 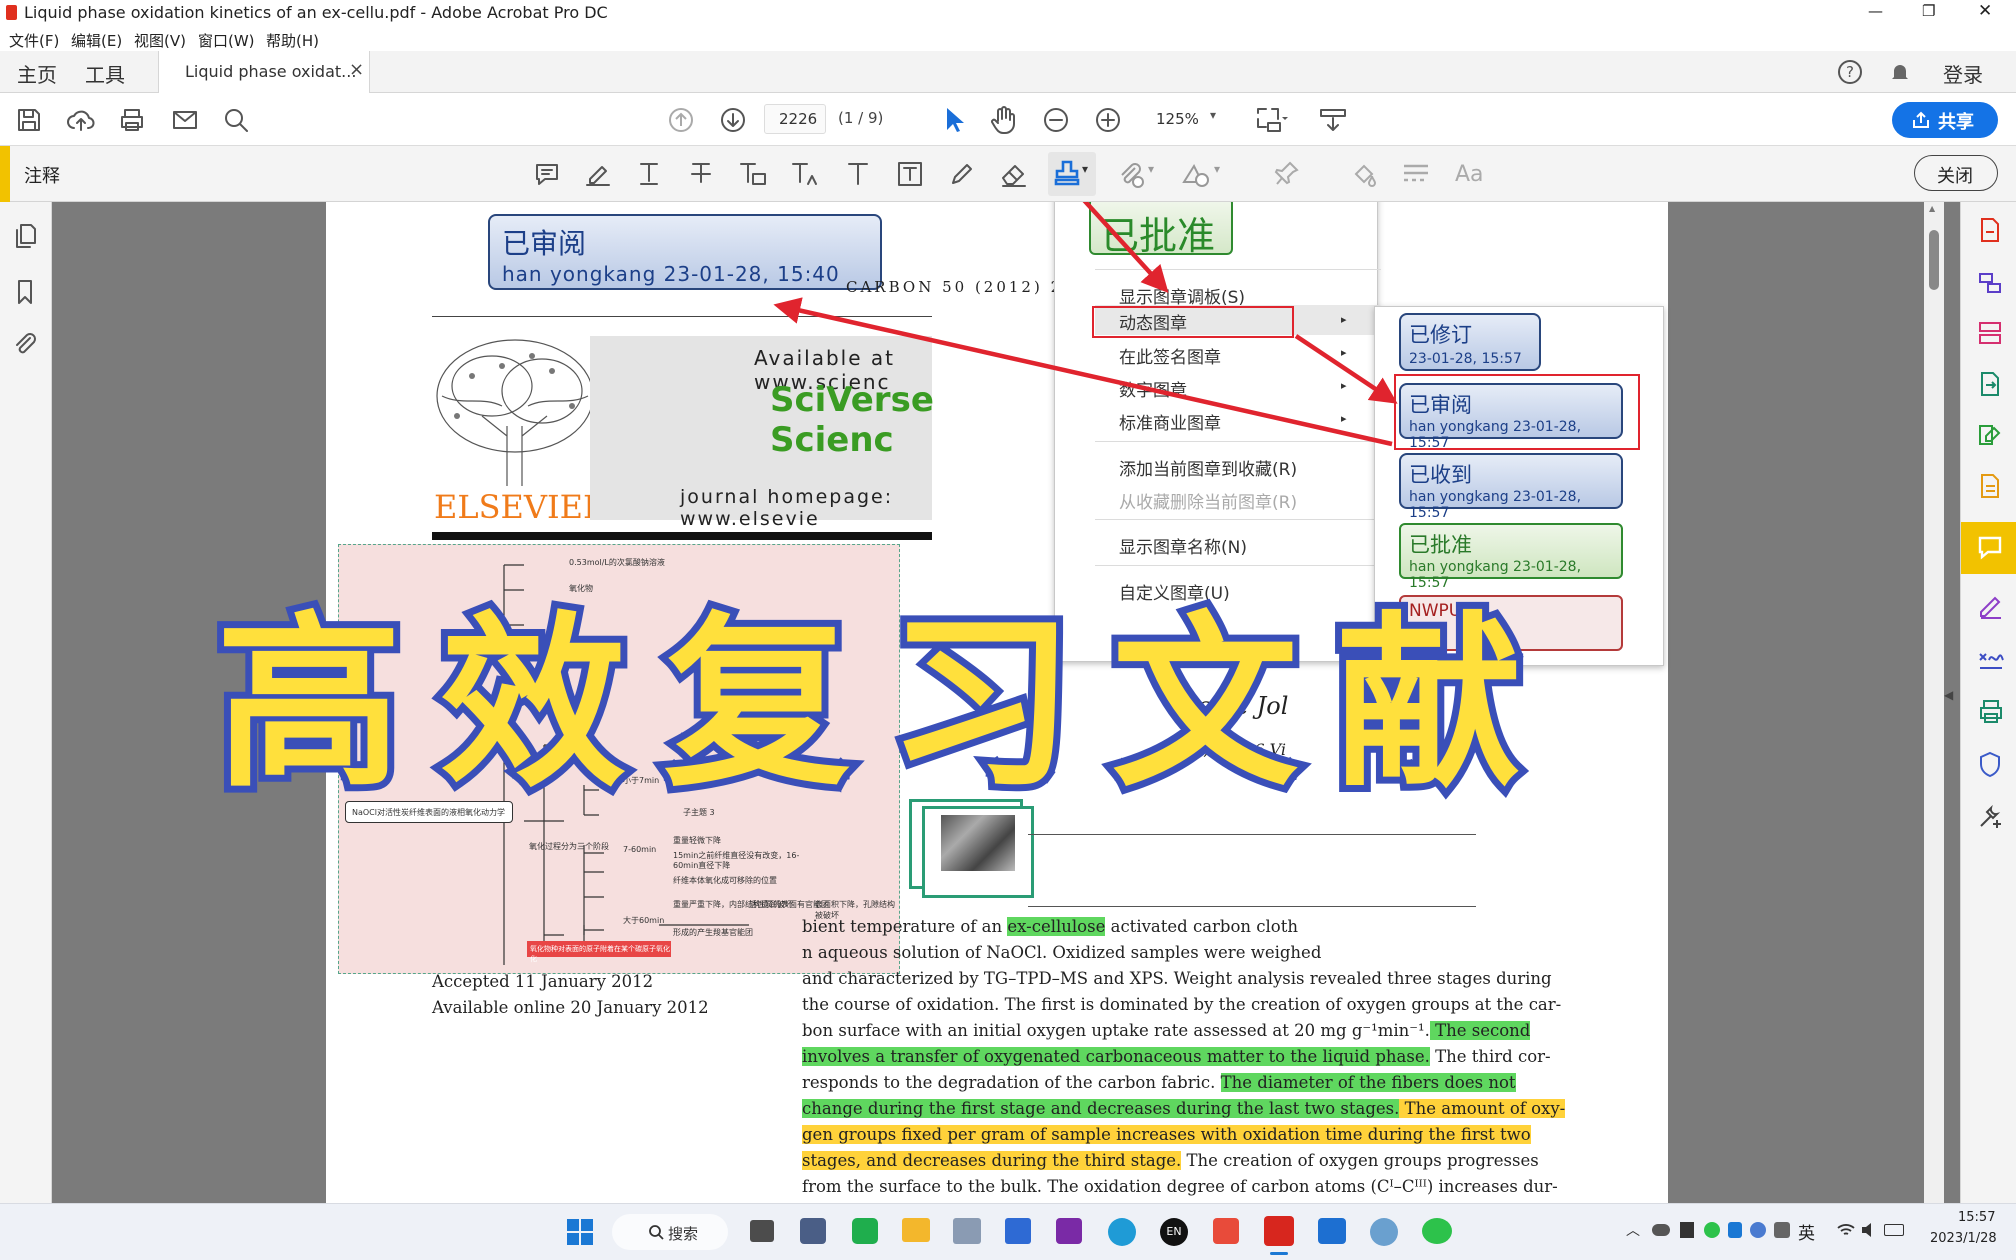 I want to click on clock-date: 2023/1/28, so click(x=1963, y=1238).